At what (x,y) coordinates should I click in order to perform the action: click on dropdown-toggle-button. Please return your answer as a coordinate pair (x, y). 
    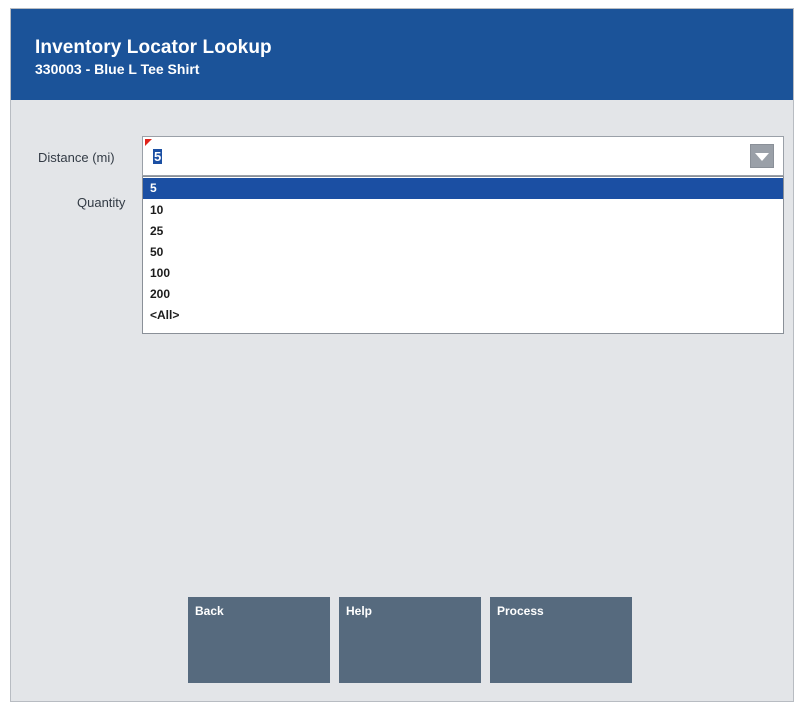
    Looking at the image, I should click on (762, 156).